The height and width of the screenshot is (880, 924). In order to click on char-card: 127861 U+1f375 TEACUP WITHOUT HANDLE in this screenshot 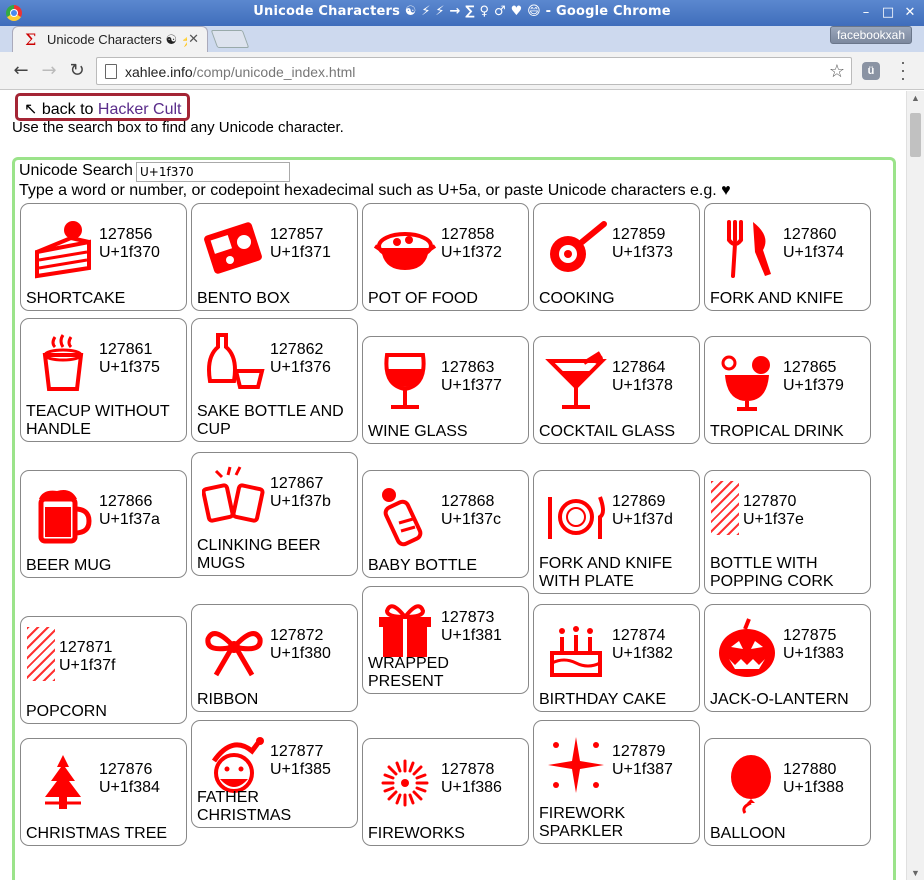, I will do `click(103, 380)`.